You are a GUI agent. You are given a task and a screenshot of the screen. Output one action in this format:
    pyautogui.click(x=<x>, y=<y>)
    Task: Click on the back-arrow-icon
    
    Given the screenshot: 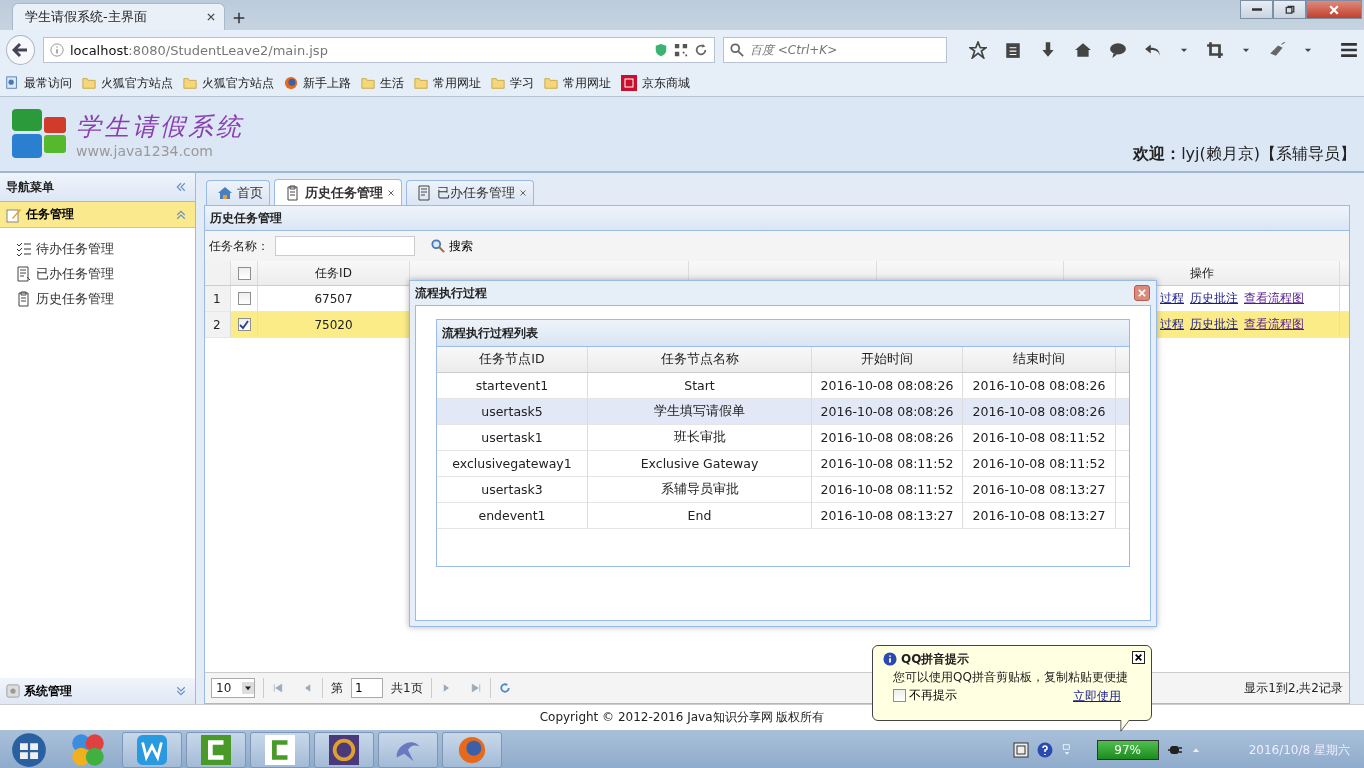 What is the action you would take?
    pyautogui.click(x=20, y=50)
    